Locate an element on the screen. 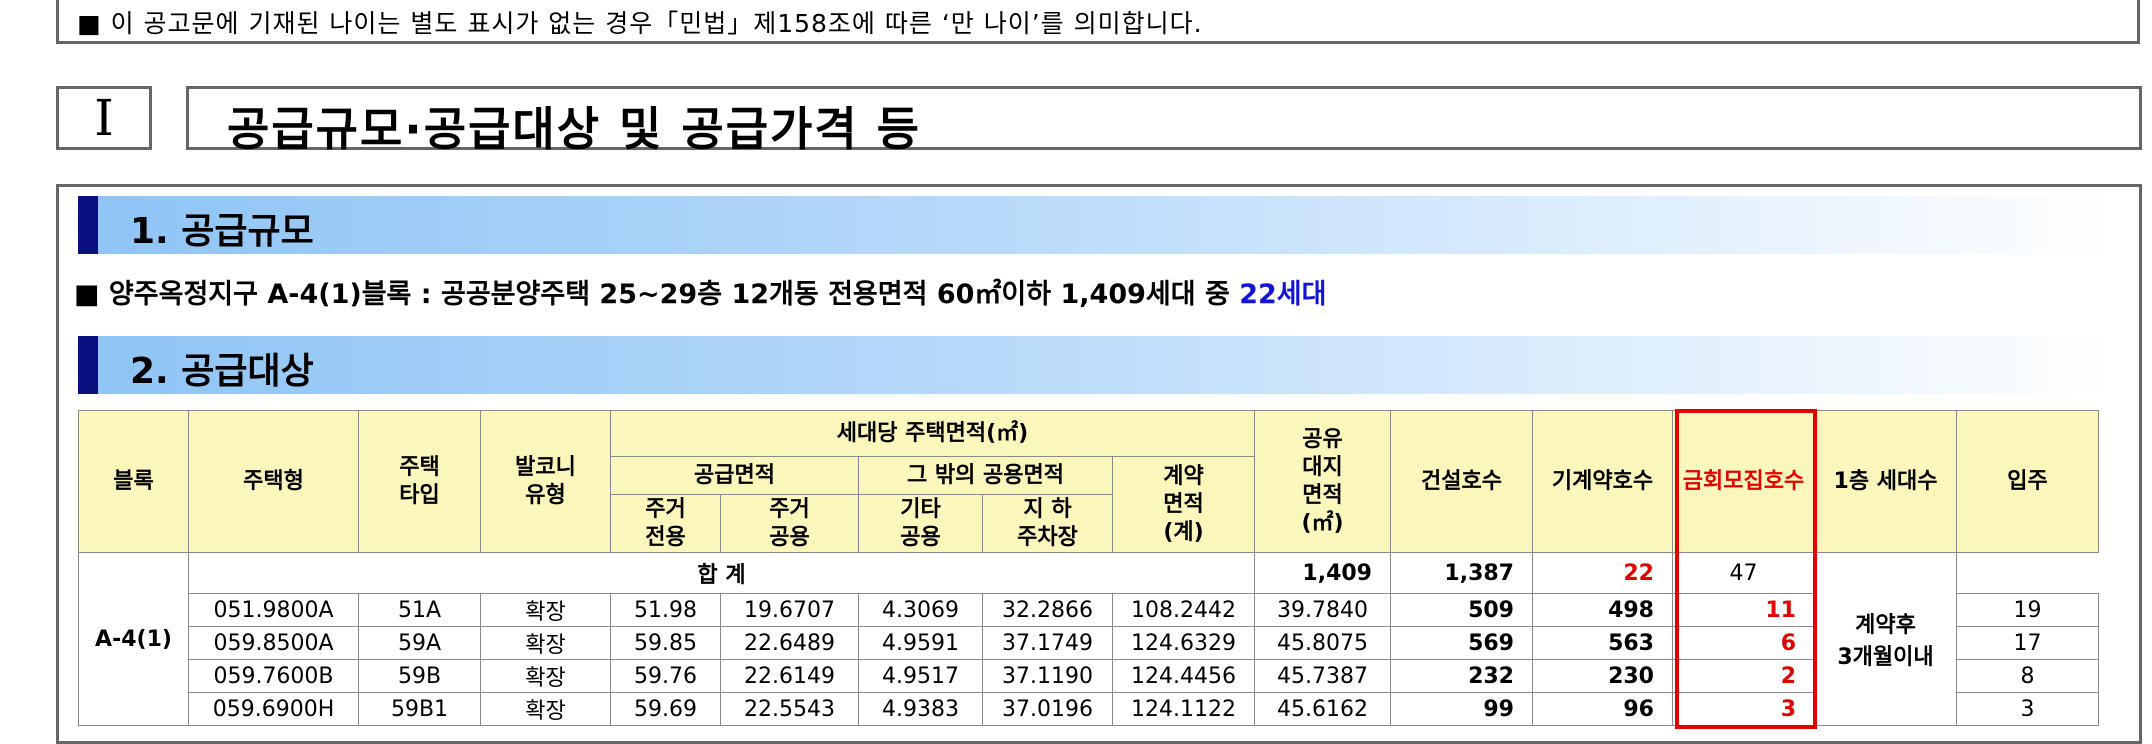  cell-private: 51.98 is located at coordinates (665, 610).